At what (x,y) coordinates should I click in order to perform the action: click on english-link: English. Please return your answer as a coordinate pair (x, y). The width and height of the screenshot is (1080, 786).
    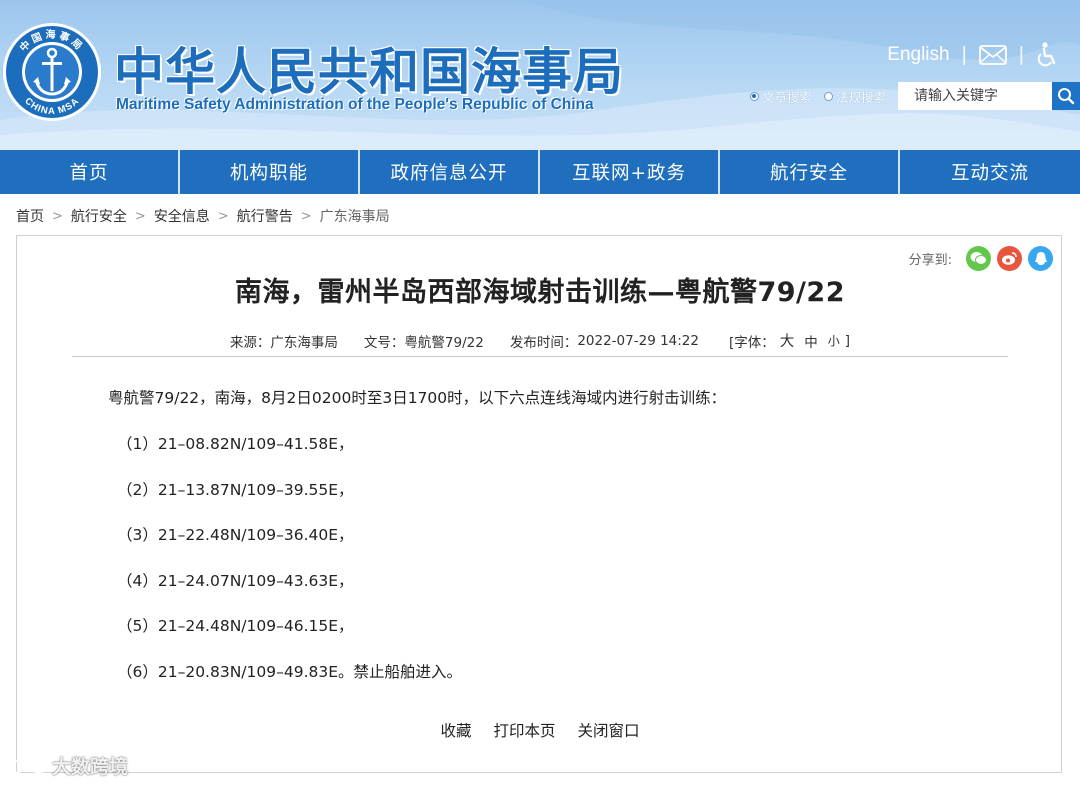
    Looking at the image, I should click on (918, 55).